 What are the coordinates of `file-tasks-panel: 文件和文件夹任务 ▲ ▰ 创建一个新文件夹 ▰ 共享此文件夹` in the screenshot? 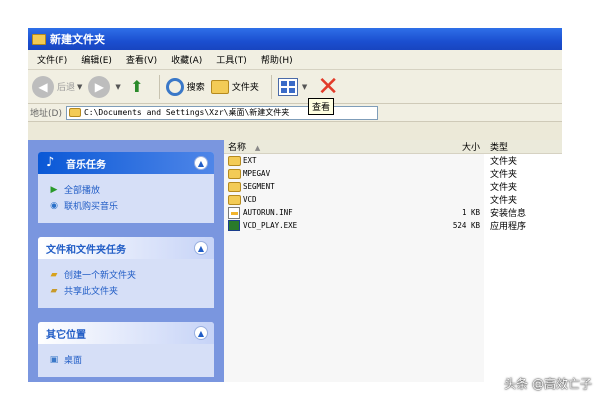 It's located at (126, 272).